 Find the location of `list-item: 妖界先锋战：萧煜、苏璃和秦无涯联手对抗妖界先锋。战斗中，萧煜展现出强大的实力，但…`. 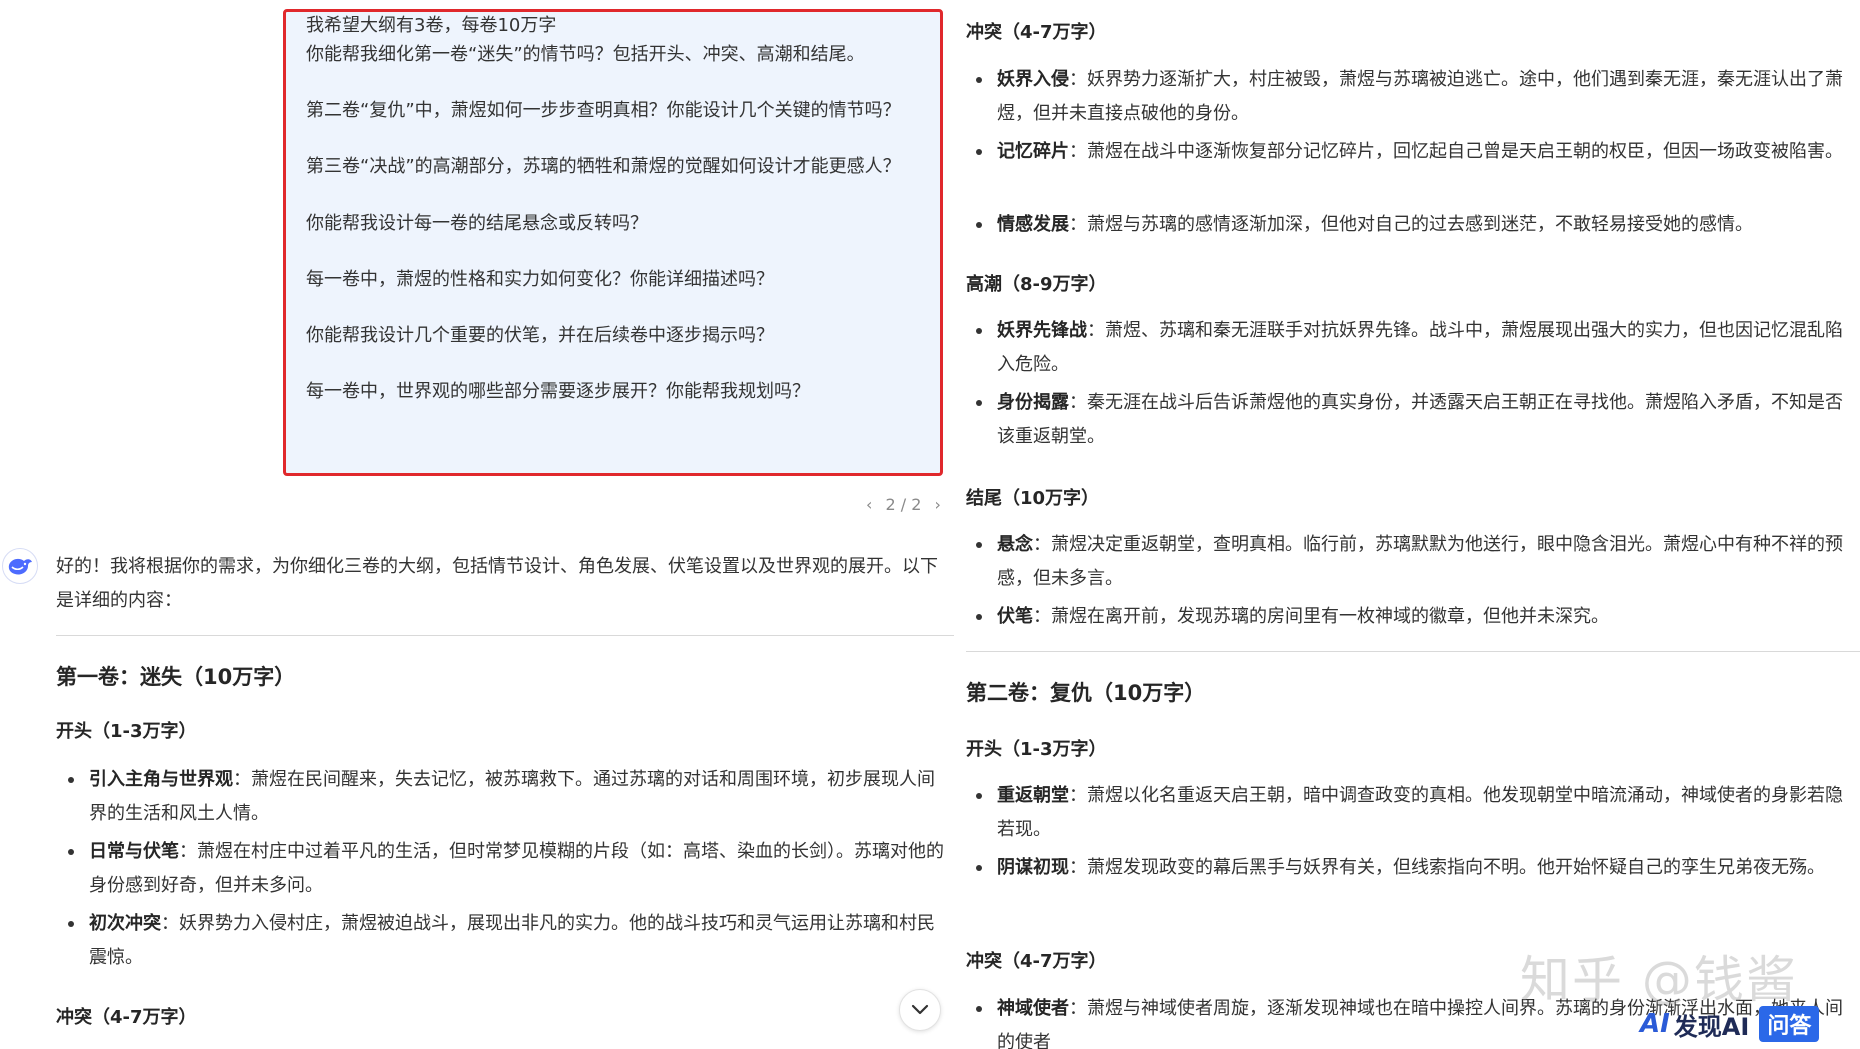

list-item: 妖界先锋战：萧煜、苏璃和秦无涯联手对抗妖界先锋。战斗中，萧煜展现出强大的实力，但… is located at coordinates (1416, 348).